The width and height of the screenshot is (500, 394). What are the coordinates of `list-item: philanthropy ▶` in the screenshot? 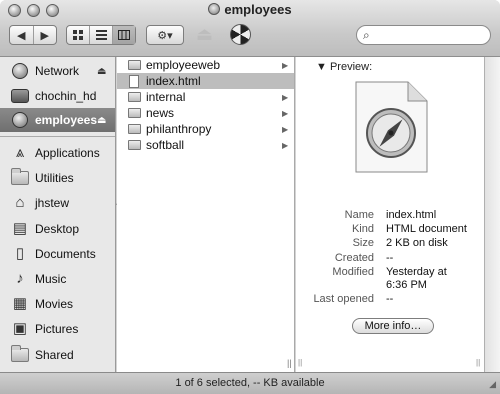 It's located at (205, 129).